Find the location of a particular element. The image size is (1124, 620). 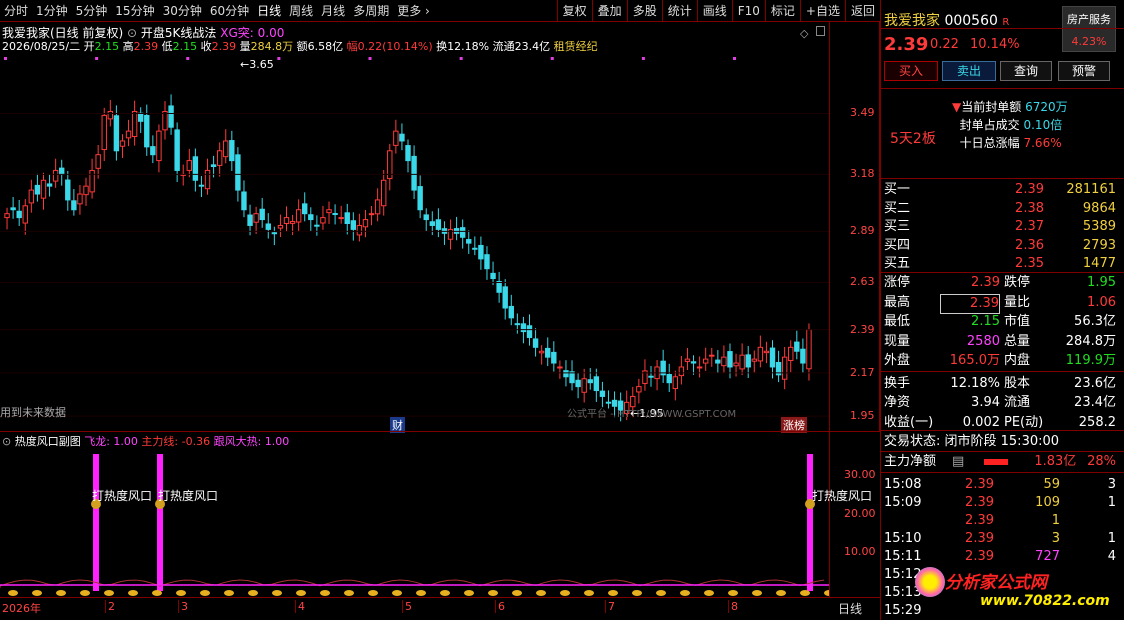

book-row: 买四 2.36 2793 is located at coordinates (1000, 246).